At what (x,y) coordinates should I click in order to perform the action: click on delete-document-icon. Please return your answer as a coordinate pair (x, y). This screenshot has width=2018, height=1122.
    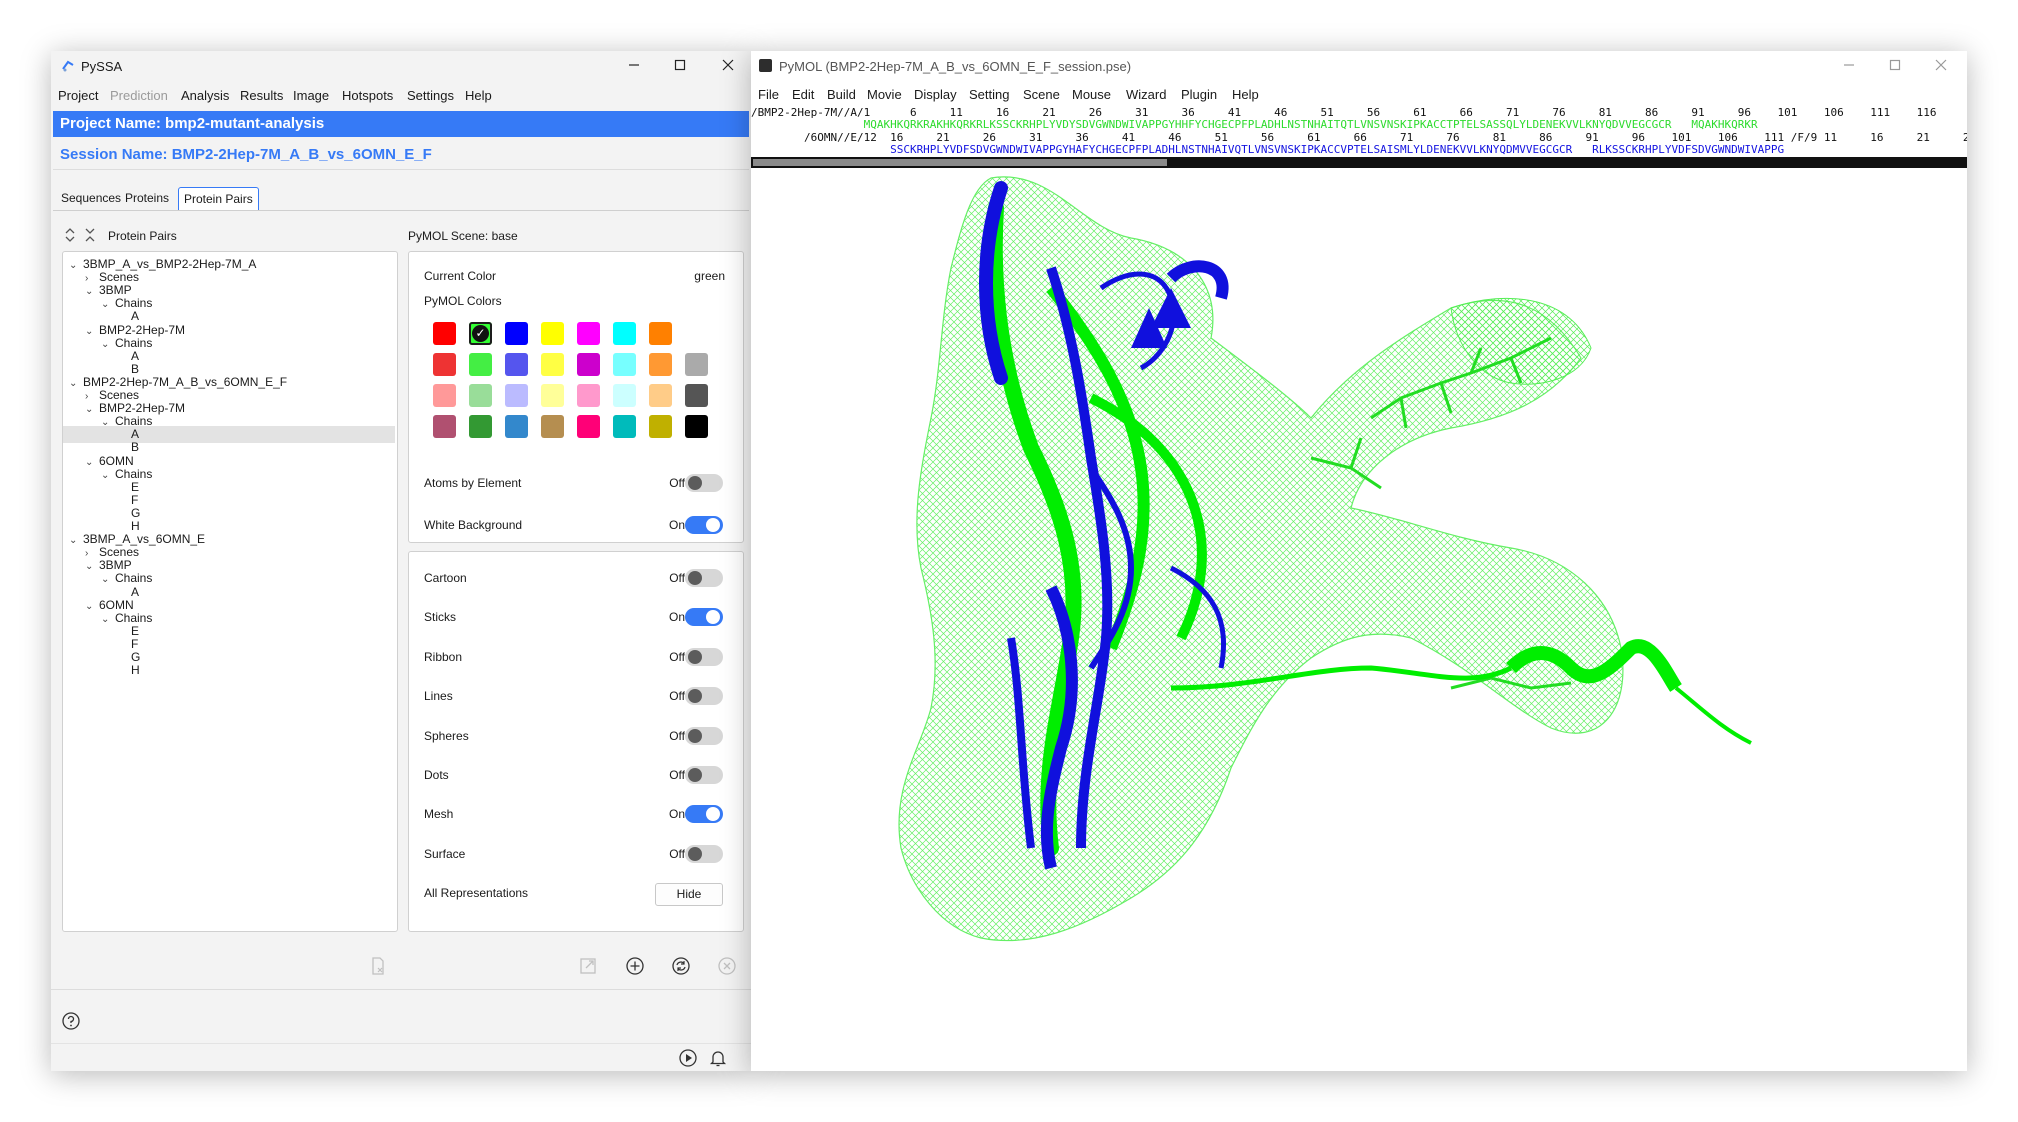
    Looking at the image, I should click on (378, 966).